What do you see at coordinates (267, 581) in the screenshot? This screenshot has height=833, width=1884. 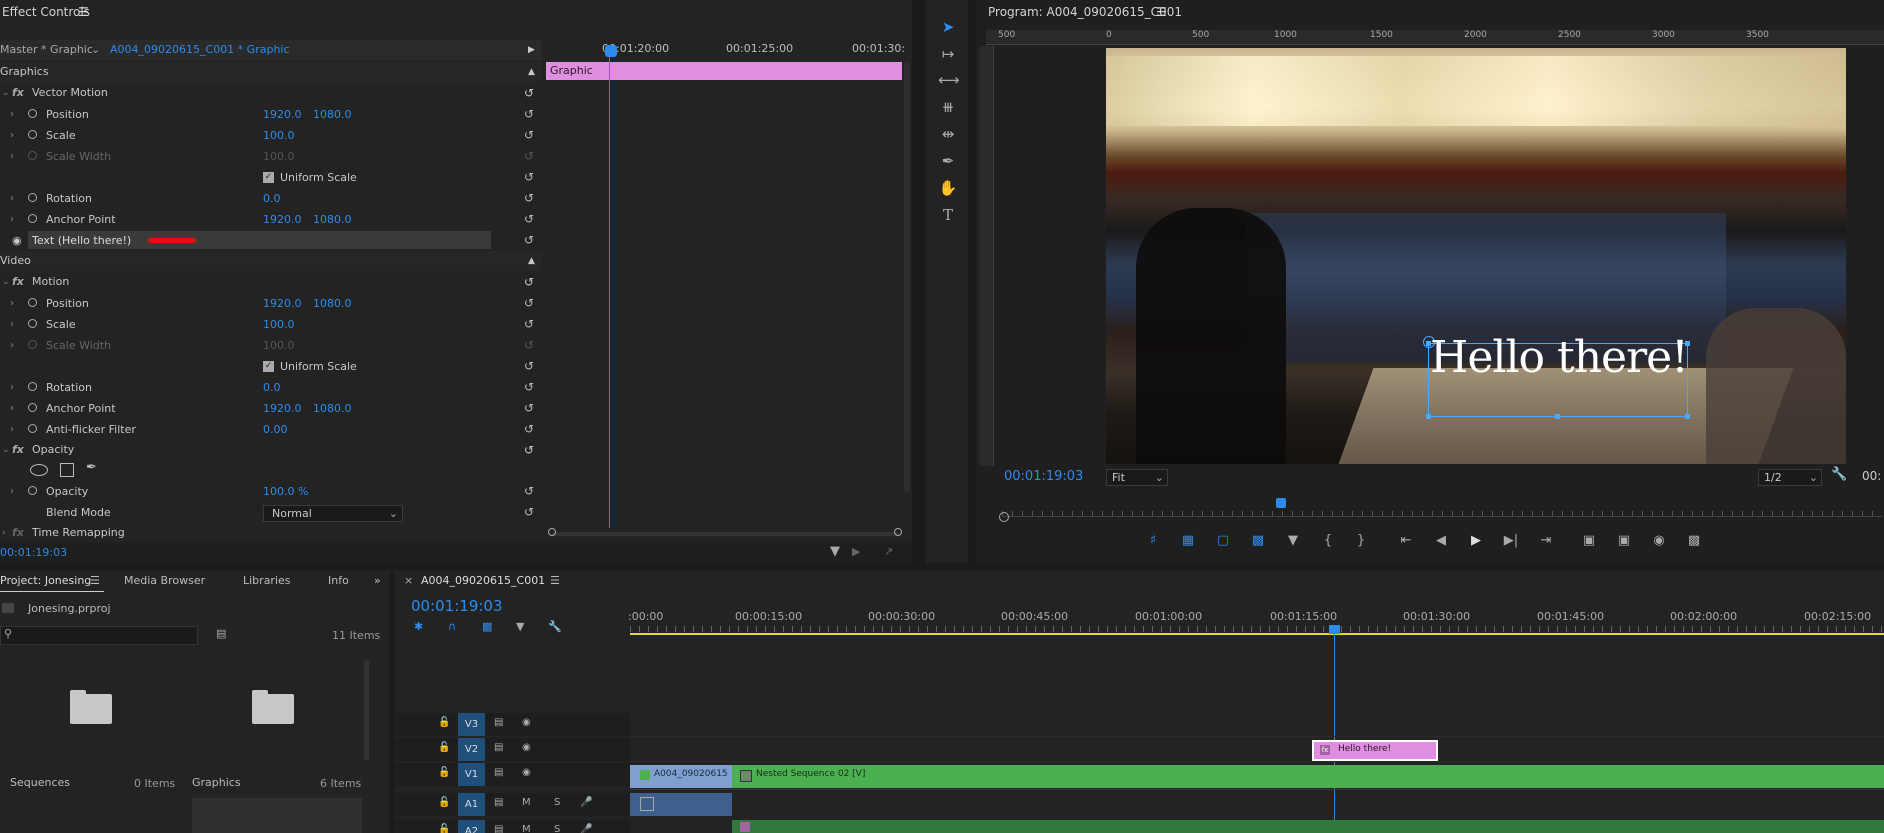 I see `tab-libraries: Libraries` at bounding box center [267, 581].